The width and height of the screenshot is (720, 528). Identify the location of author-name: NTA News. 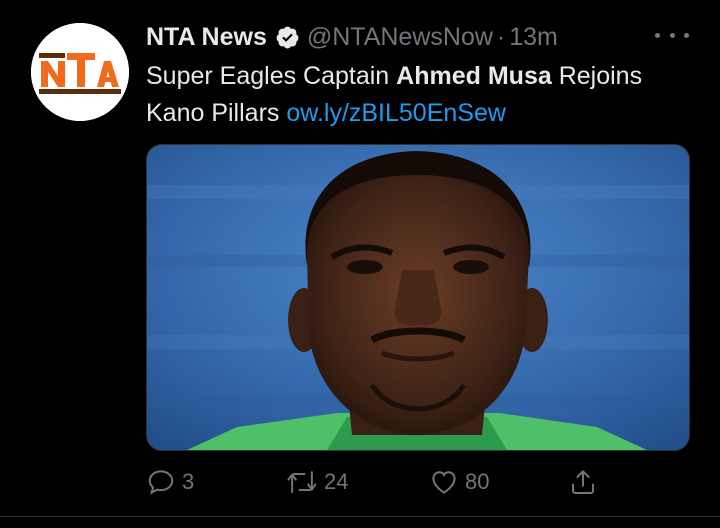
(206, 37).